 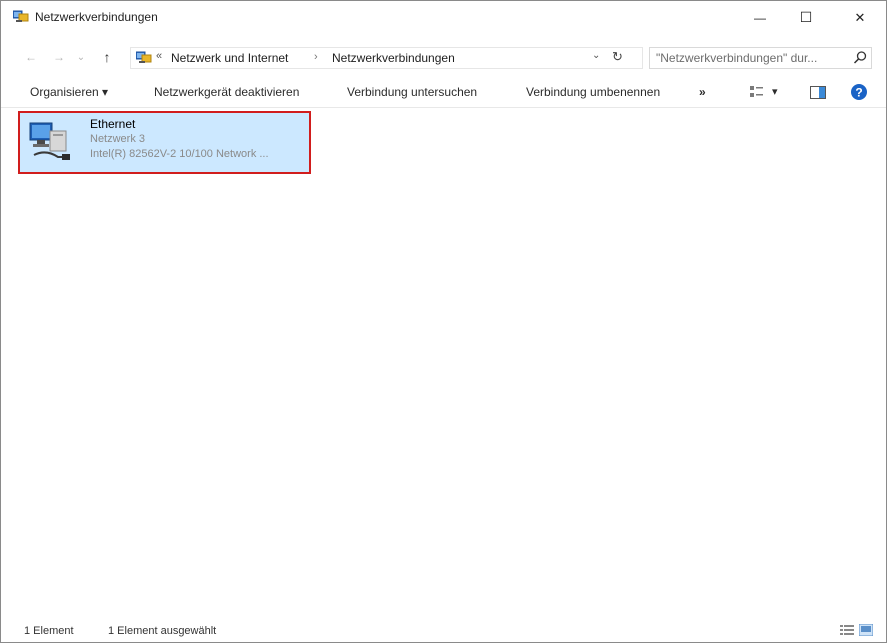 I want to click on recent-locations-button: ⌄, so click(x=81, y=57).